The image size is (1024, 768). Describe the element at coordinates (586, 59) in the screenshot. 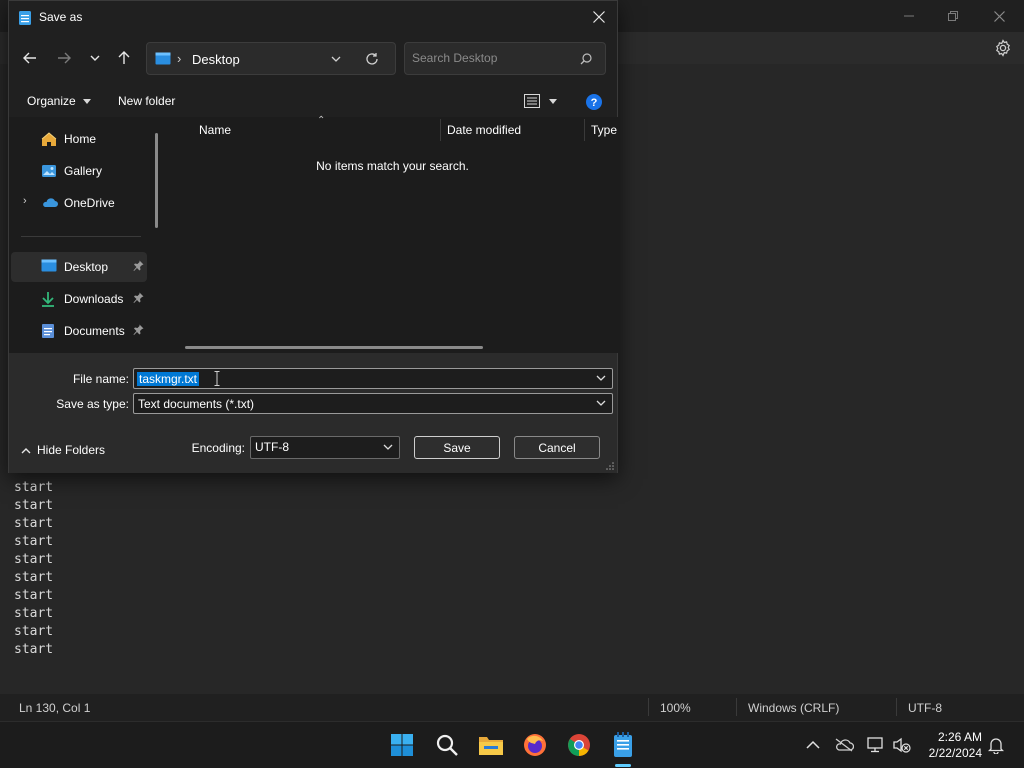

I see `search-icon` at that location.